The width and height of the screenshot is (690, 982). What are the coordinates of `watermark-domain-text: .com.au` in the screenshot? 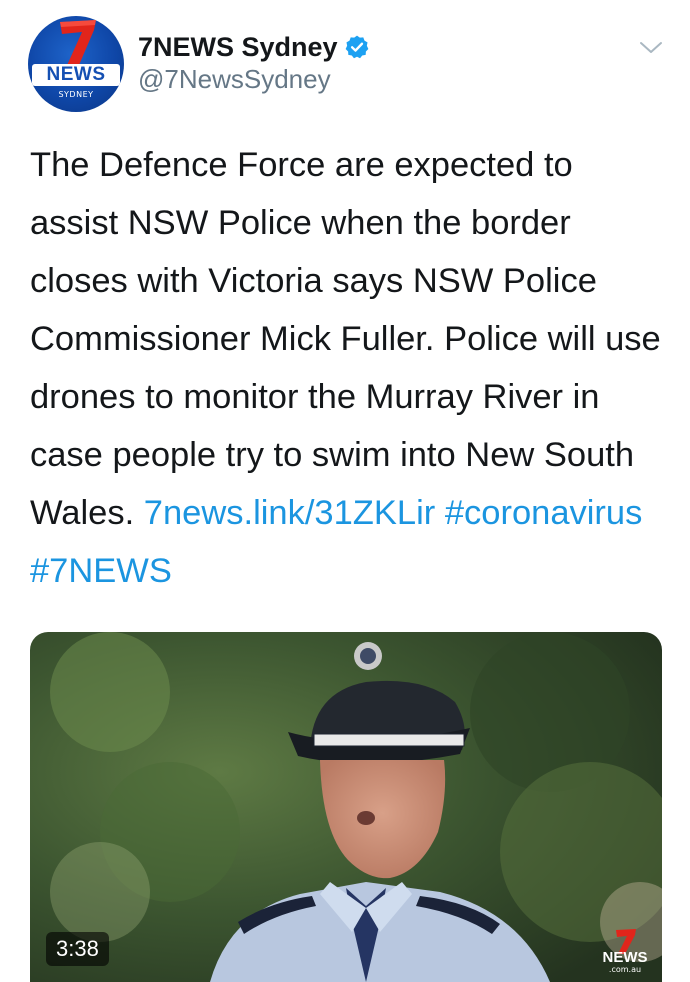 It's located at (625, 969).